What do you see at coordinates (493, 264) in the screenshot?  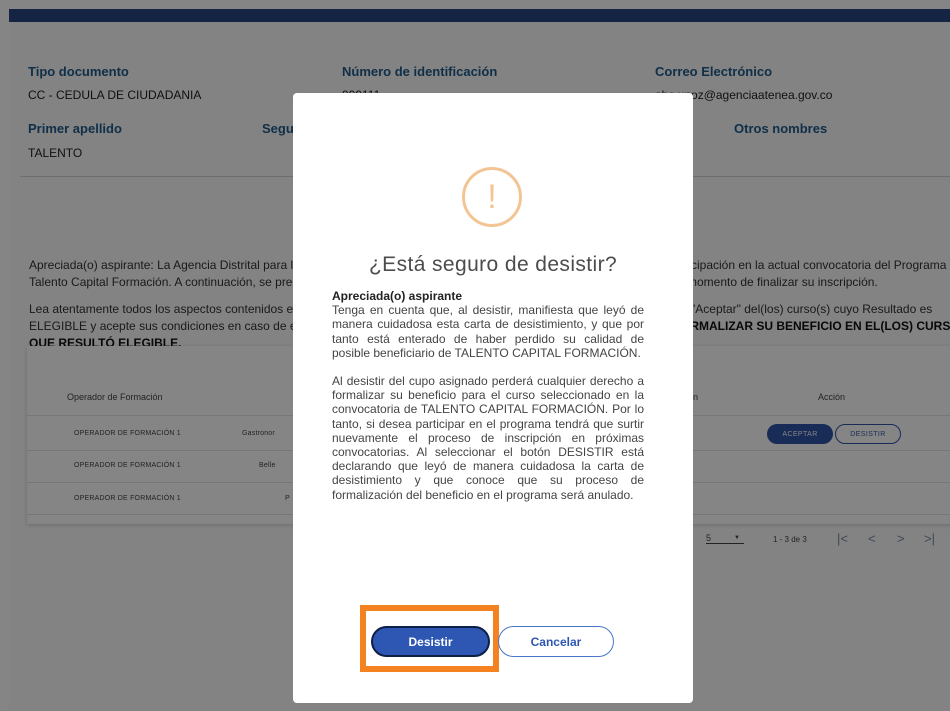 I see `dialog-title: ¿Está seguro de desistir?` at bounding box center [493, 264].